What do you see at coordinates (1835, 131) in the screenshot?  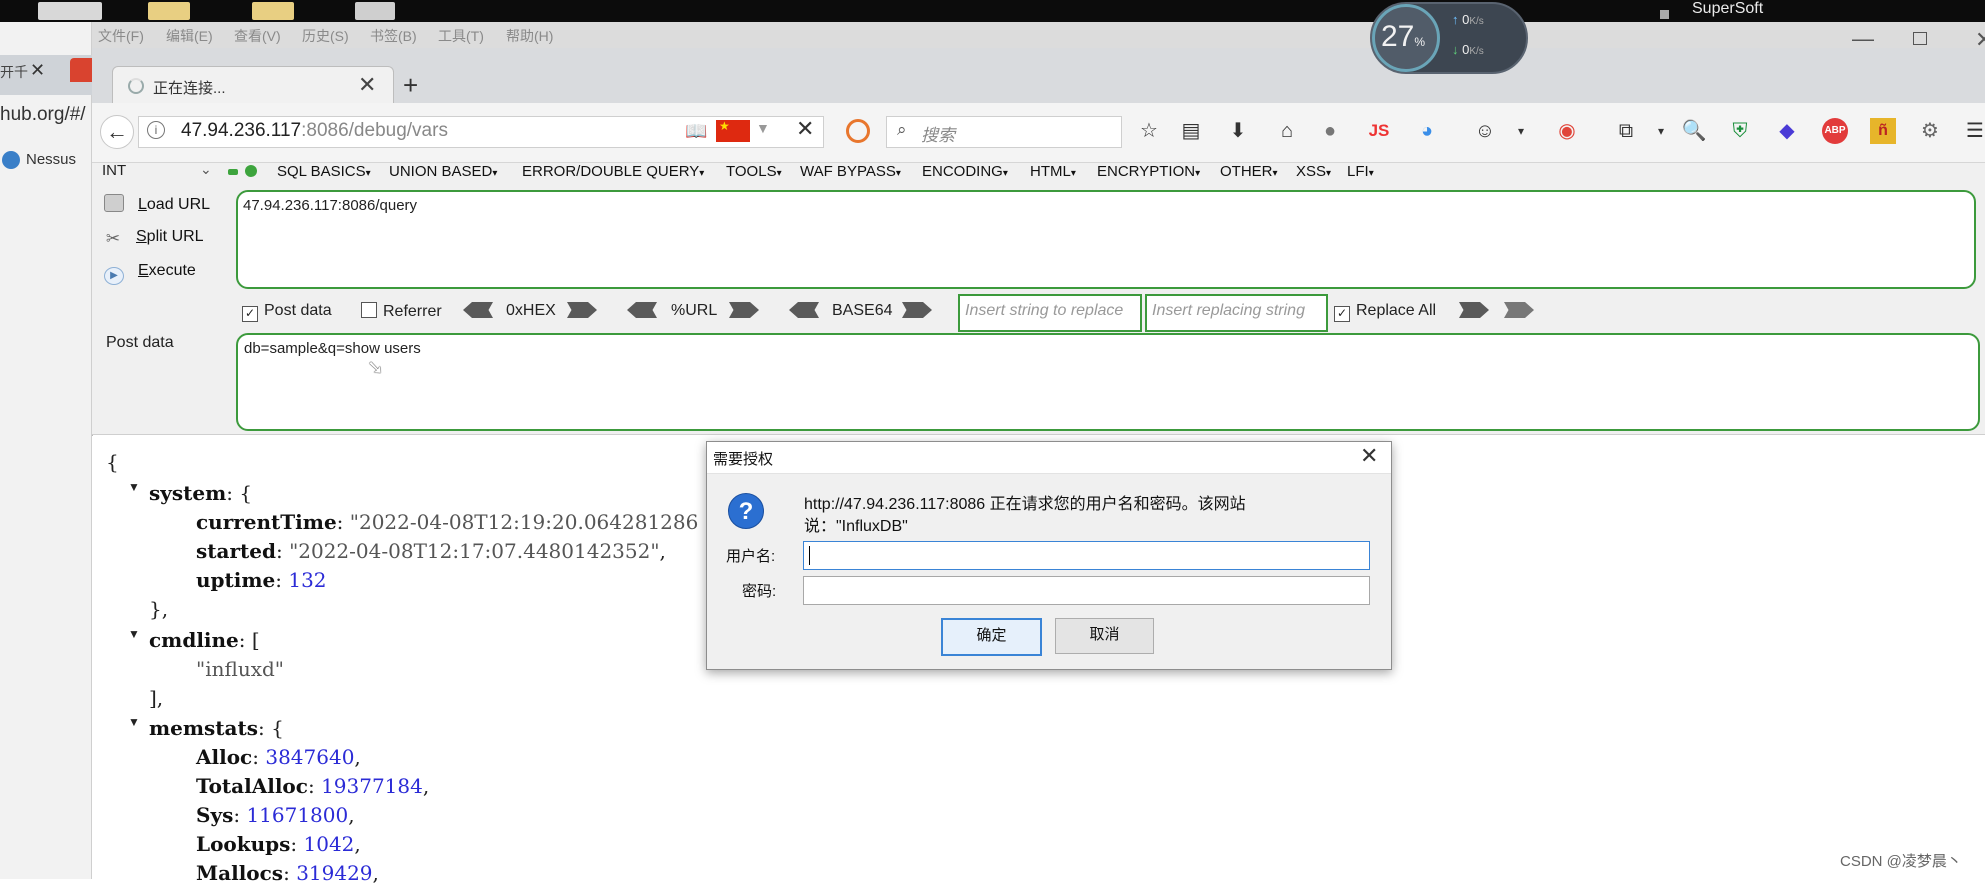 I see `adblock-icon: ABP` at bounding box center [1835, 131].